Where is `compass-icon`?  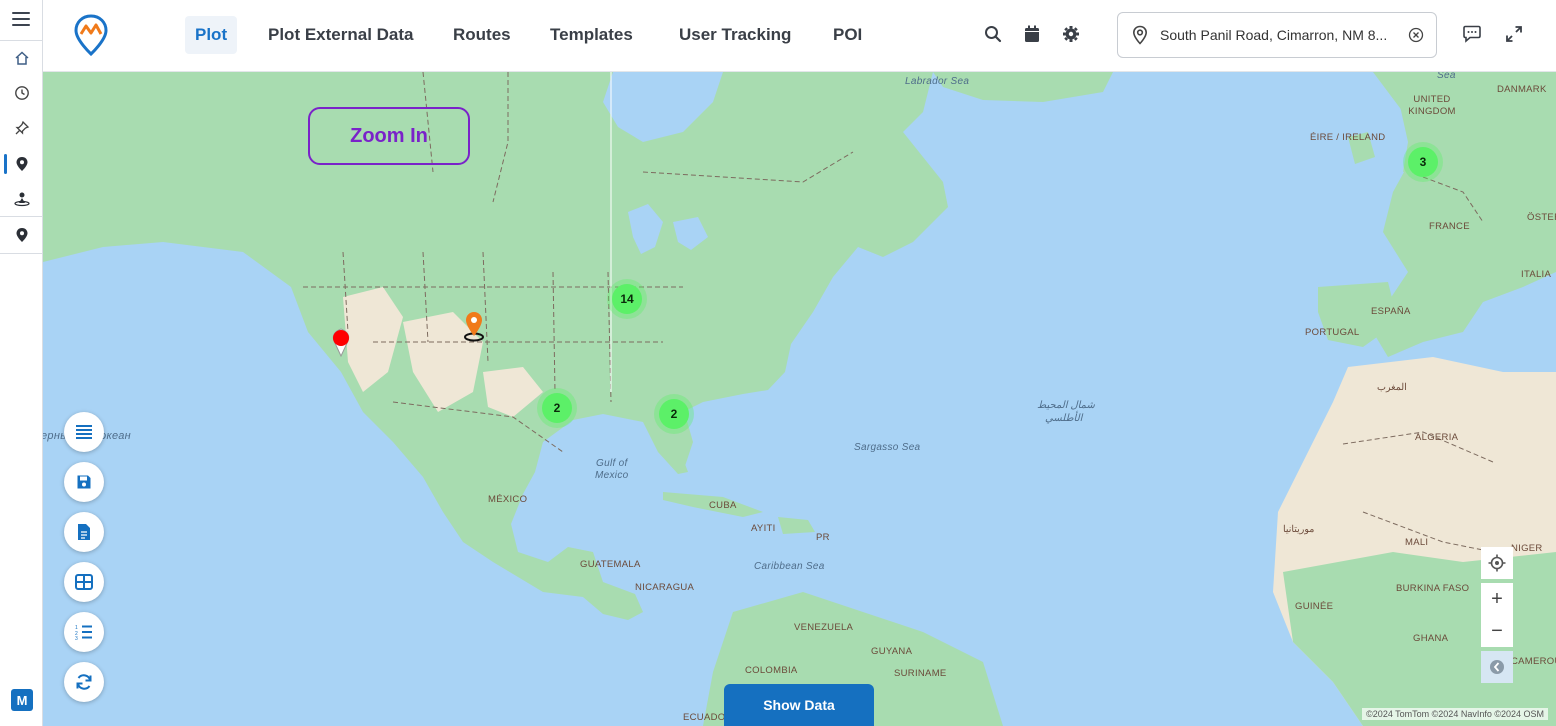
compass-icon is located at coordinates (1497, 667).